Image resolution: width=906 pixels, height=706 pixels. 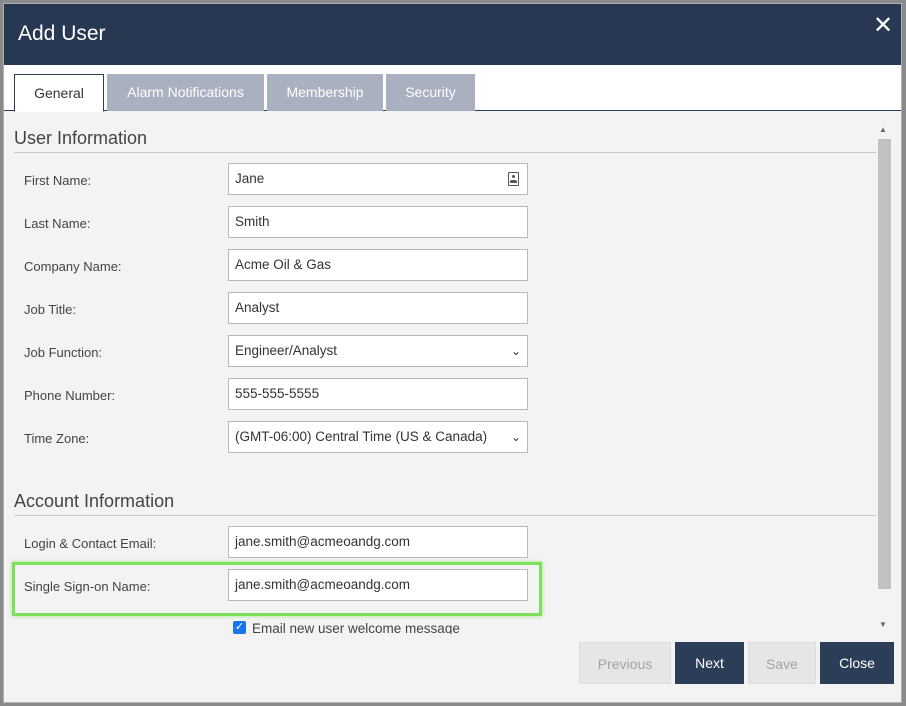 What do you see at coordinates (378, 351) in the screenshot?
I see `job-function-select: Engineer/Analyst ⌄` at bounding box center [378, 351].